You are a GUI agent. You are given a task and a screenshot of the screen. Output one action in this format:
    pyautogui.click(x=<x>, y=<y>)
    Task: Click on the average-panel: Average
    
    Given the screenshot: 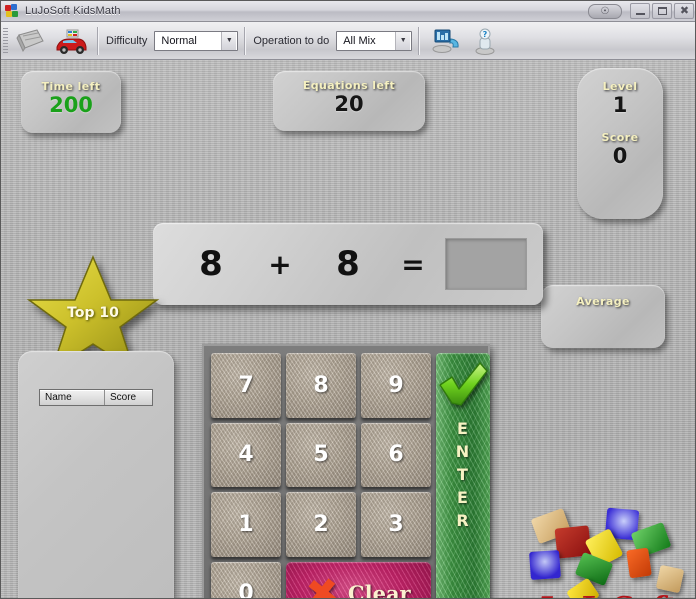 What is the action you would take?
    pyautogui.click(x=603, y=316)
    